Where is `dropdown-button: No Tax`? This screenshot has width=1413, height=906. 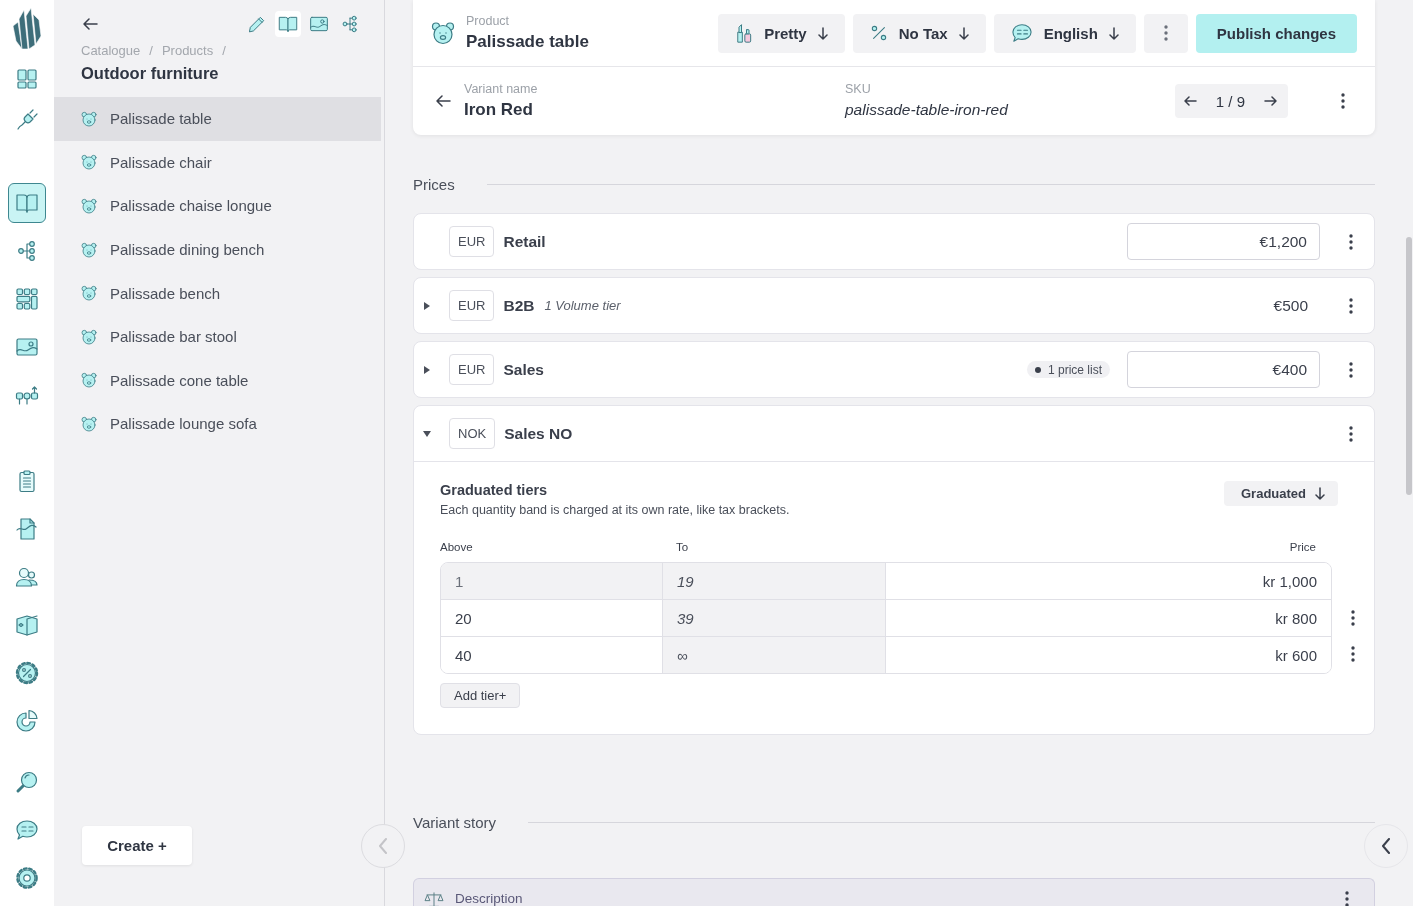 dropdown-button: No Tax is located at coordinates (919, 33).